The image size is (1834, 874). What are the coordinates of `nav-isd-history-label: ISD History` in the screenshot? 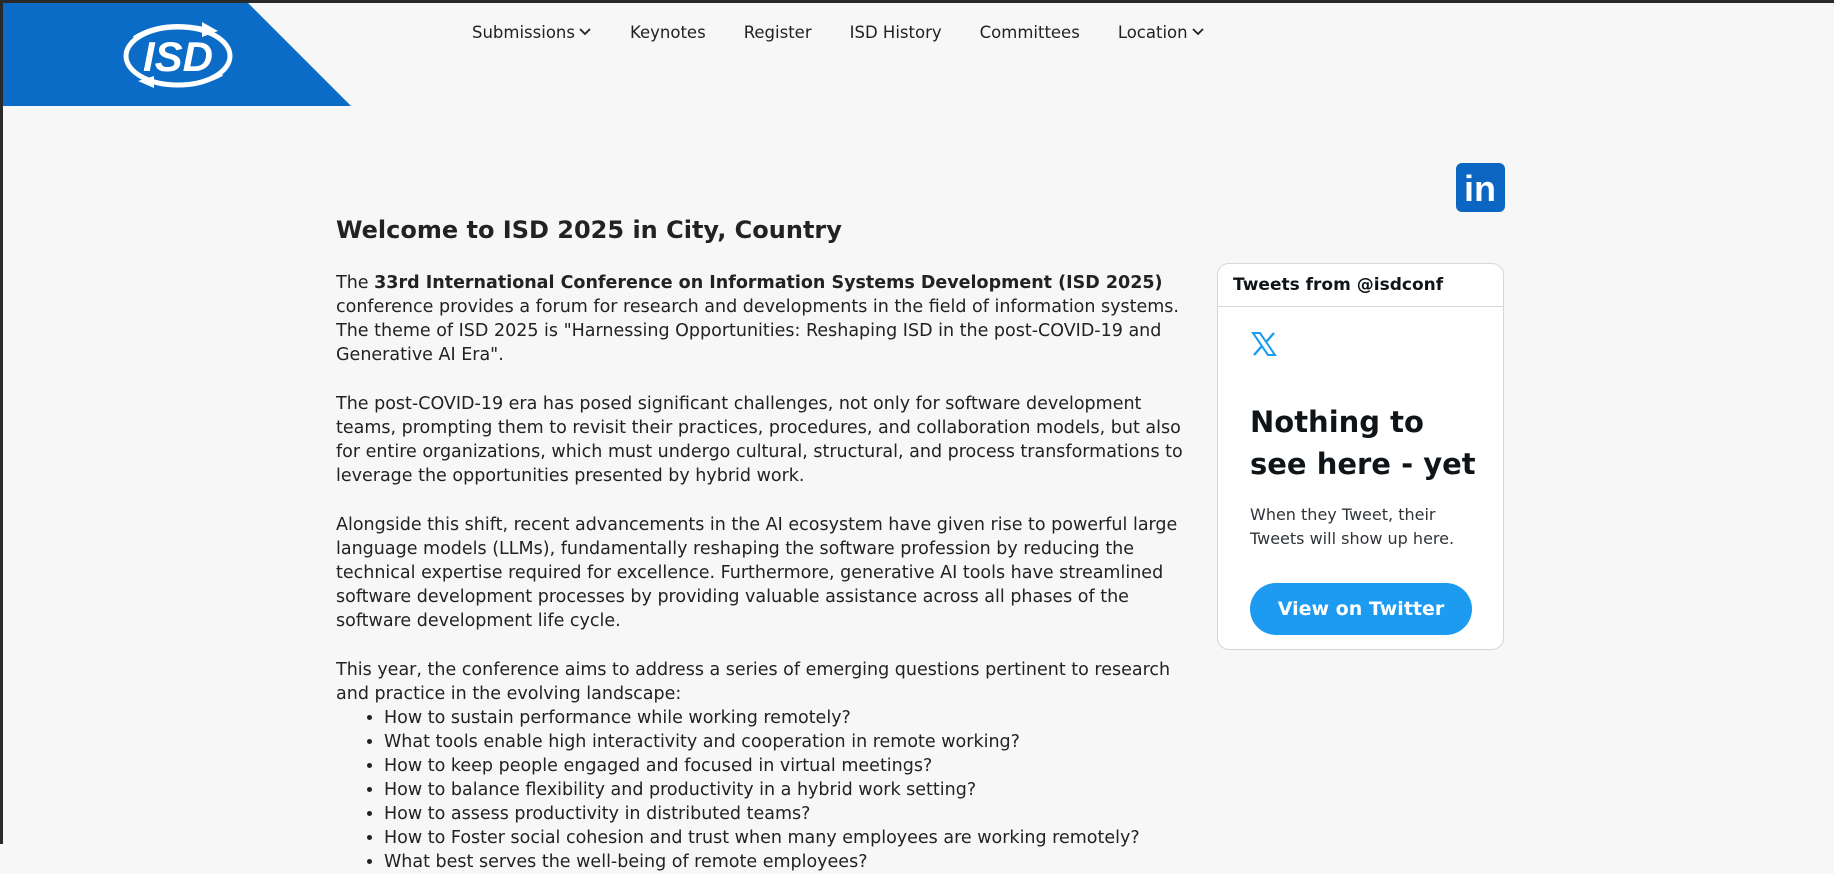 It's located at (895, 32).